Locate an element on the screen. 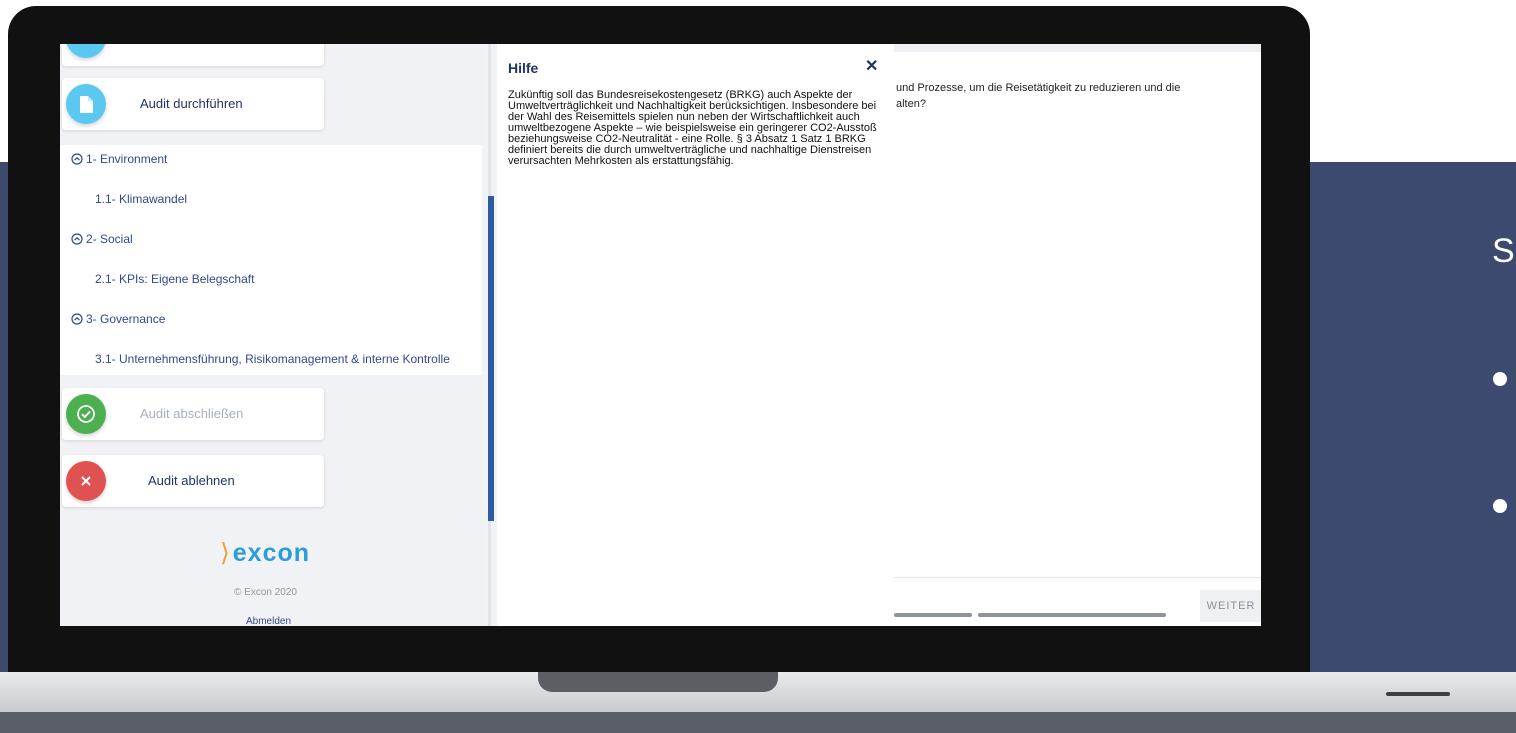  tree-item-klimawandel: 1.1- Klimawandel is located at coordinates (141, 199).